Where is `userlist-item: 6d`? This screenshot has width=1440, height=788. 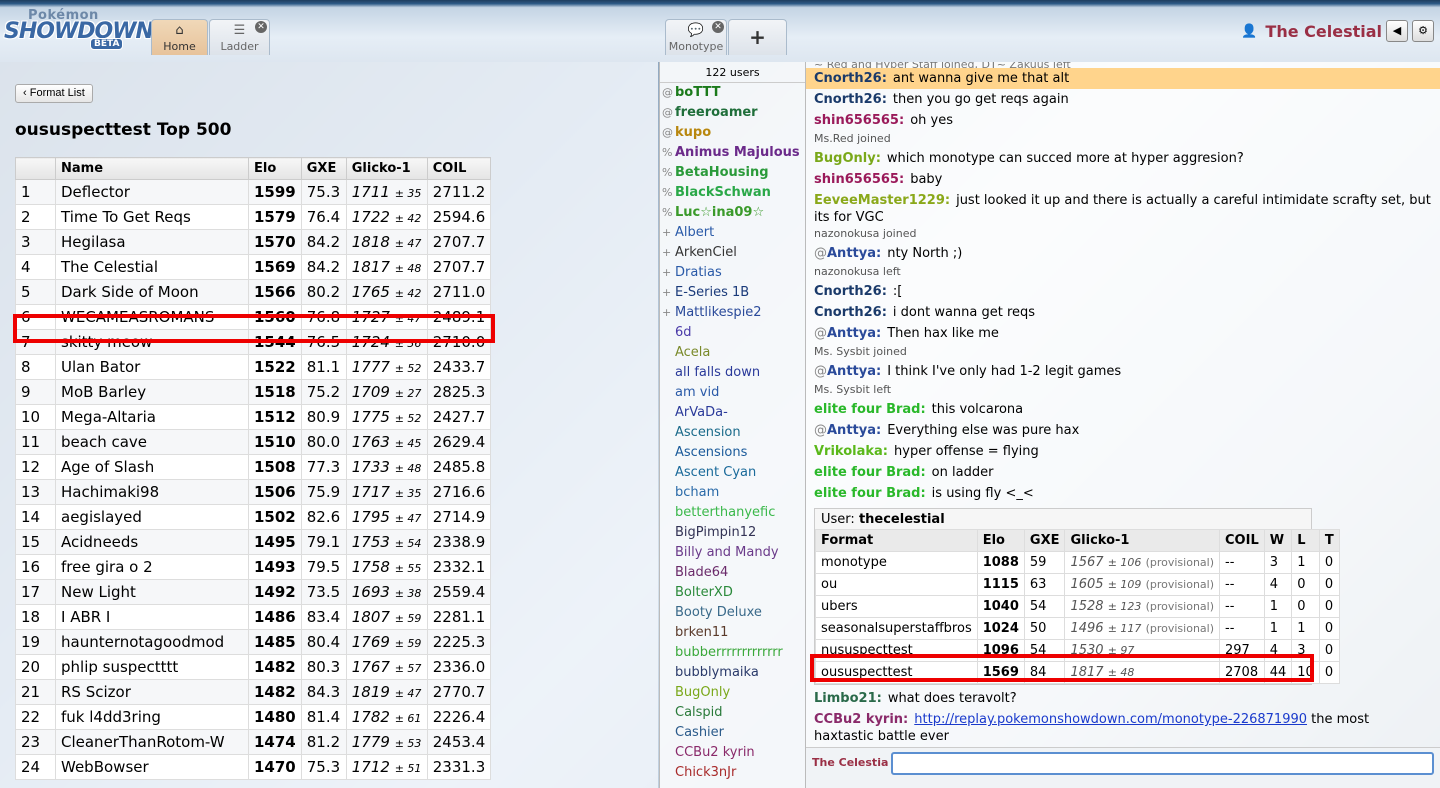
userlist-item: 6d is located at coordinates (732, 333).